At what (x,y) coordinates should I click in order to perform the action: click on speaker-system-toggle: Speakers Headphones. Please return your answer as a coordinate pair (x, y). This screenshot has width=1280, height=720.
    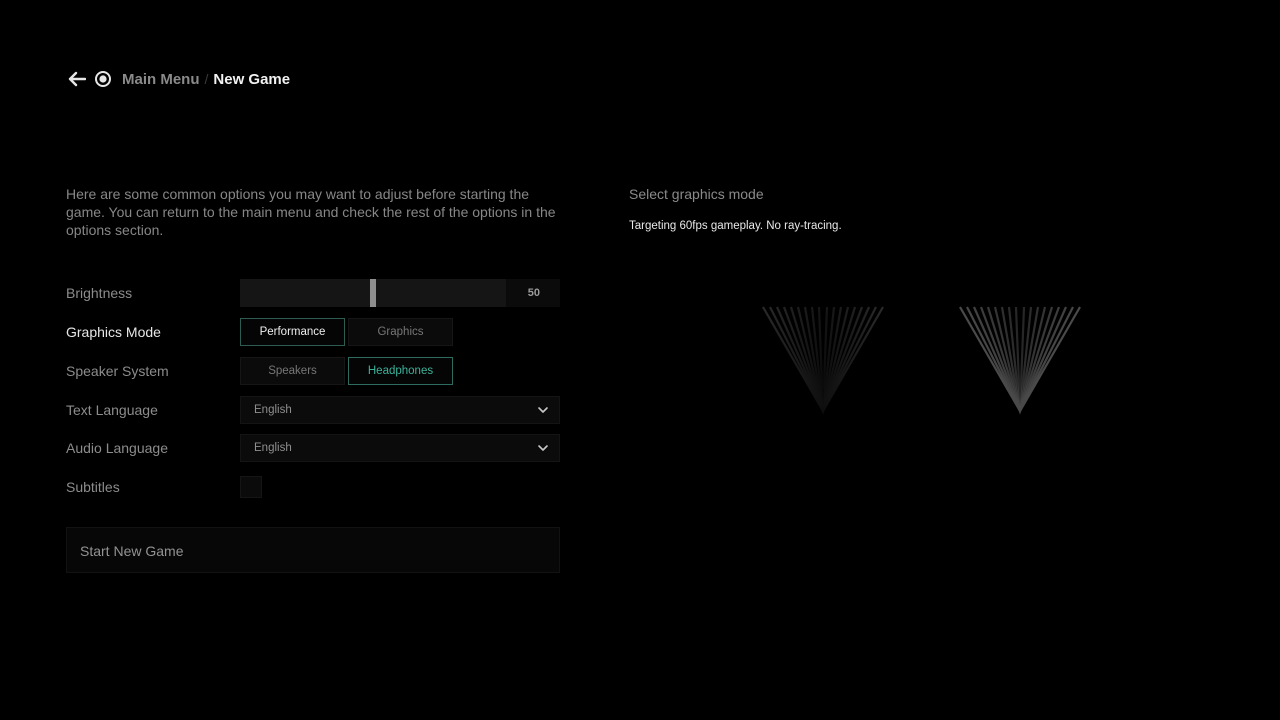
    Looking at the image, I should click on (346, 371).